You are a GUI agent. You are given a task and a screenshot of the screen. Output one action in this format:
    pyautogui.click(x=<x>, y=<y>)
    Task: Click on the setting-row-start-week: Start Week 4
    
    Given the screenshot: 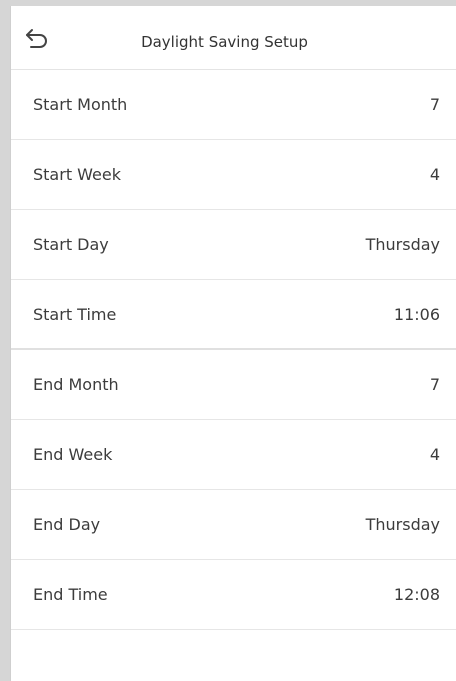 What is the action you would take?
    pyautogui.click(x=233, y=175)
    